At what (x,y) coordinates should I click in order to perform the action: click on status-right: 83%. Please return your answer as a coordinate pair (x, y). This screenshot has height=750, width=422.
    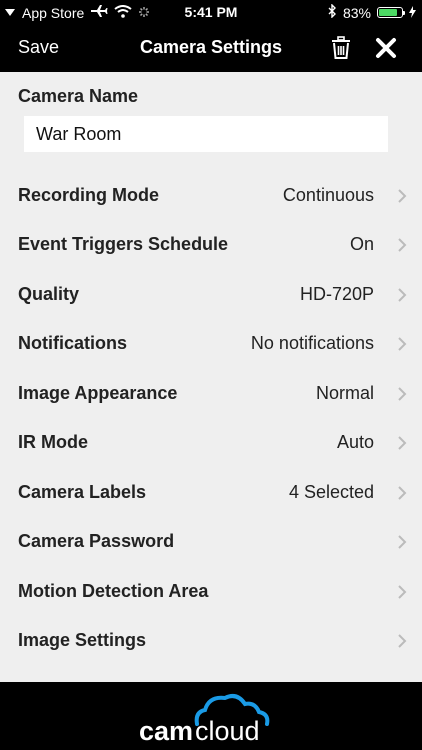
    Looking at the image, I should click on (372, 12).